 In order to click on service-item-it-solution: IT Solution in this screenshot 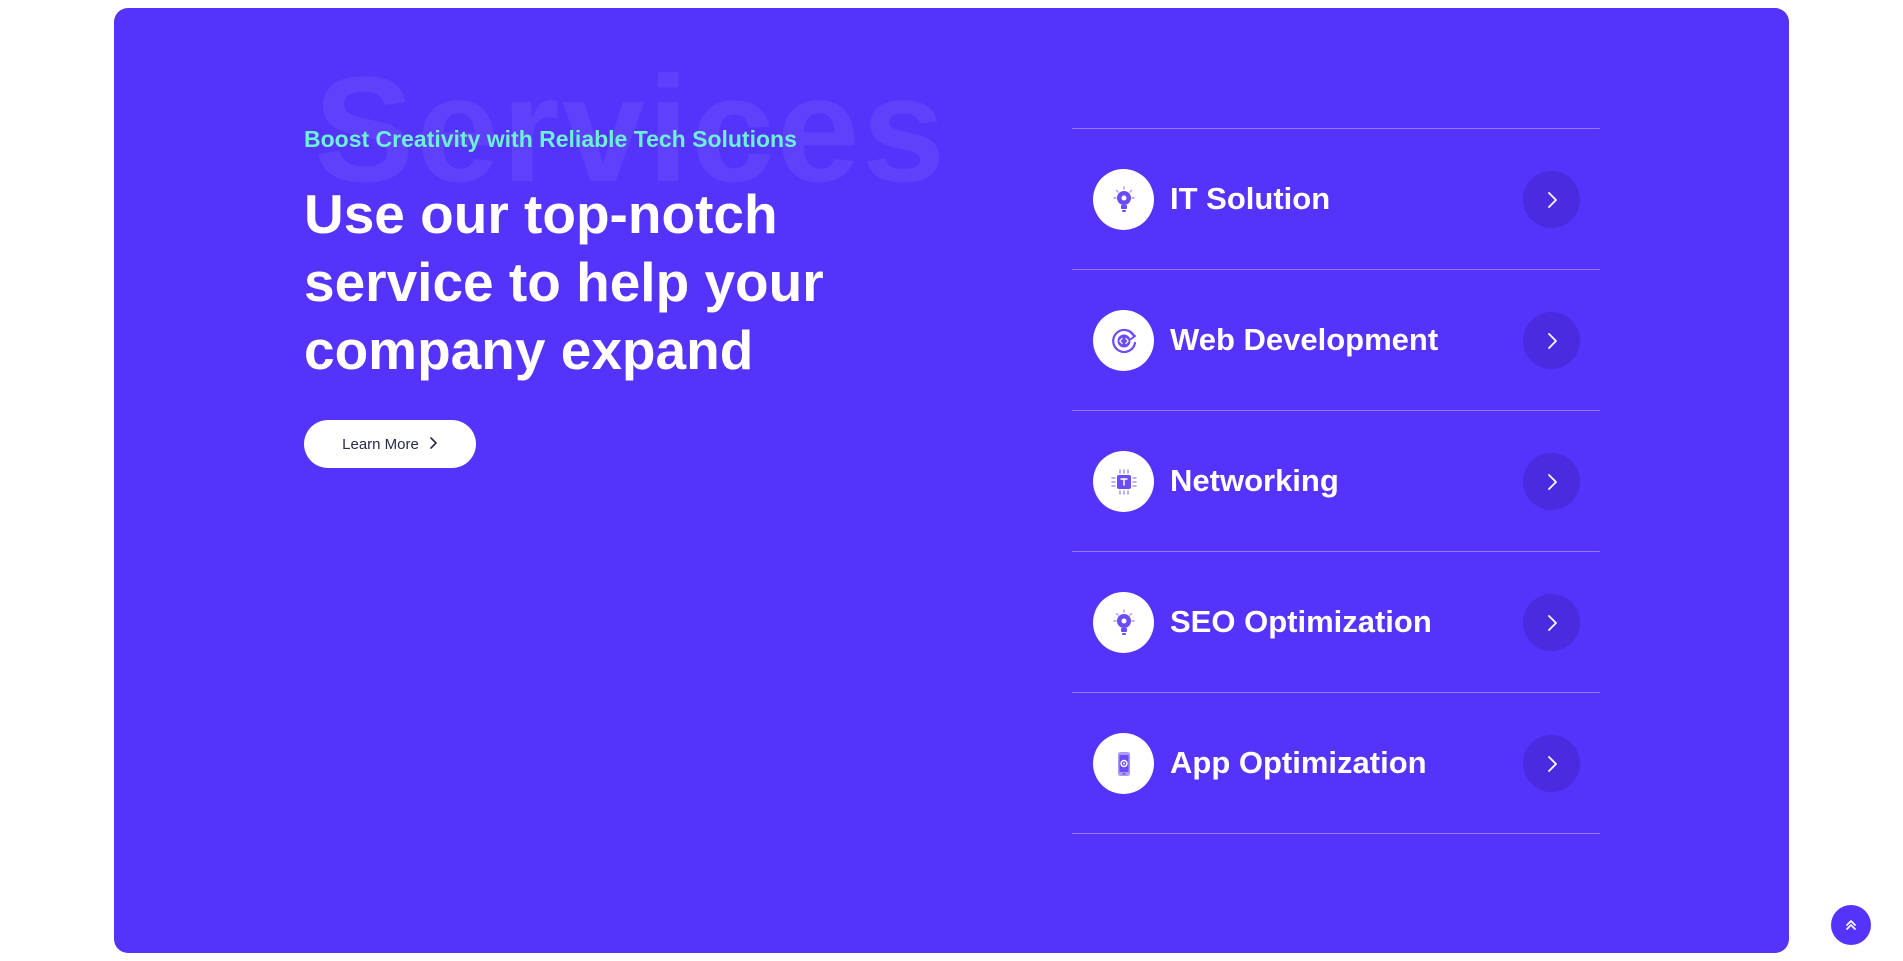, I will do `click(1336, 199)`.